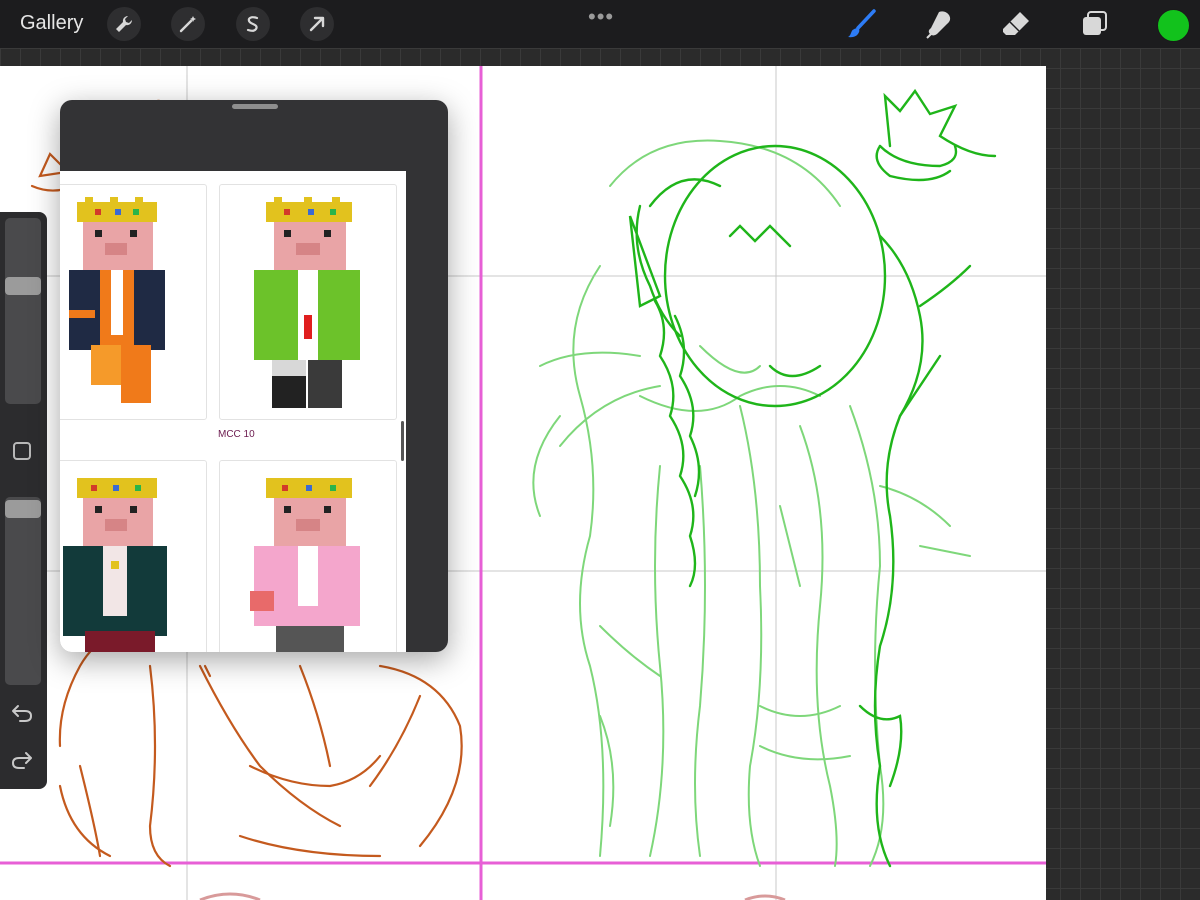  I want to click on selection-icon, so click(253, 24).